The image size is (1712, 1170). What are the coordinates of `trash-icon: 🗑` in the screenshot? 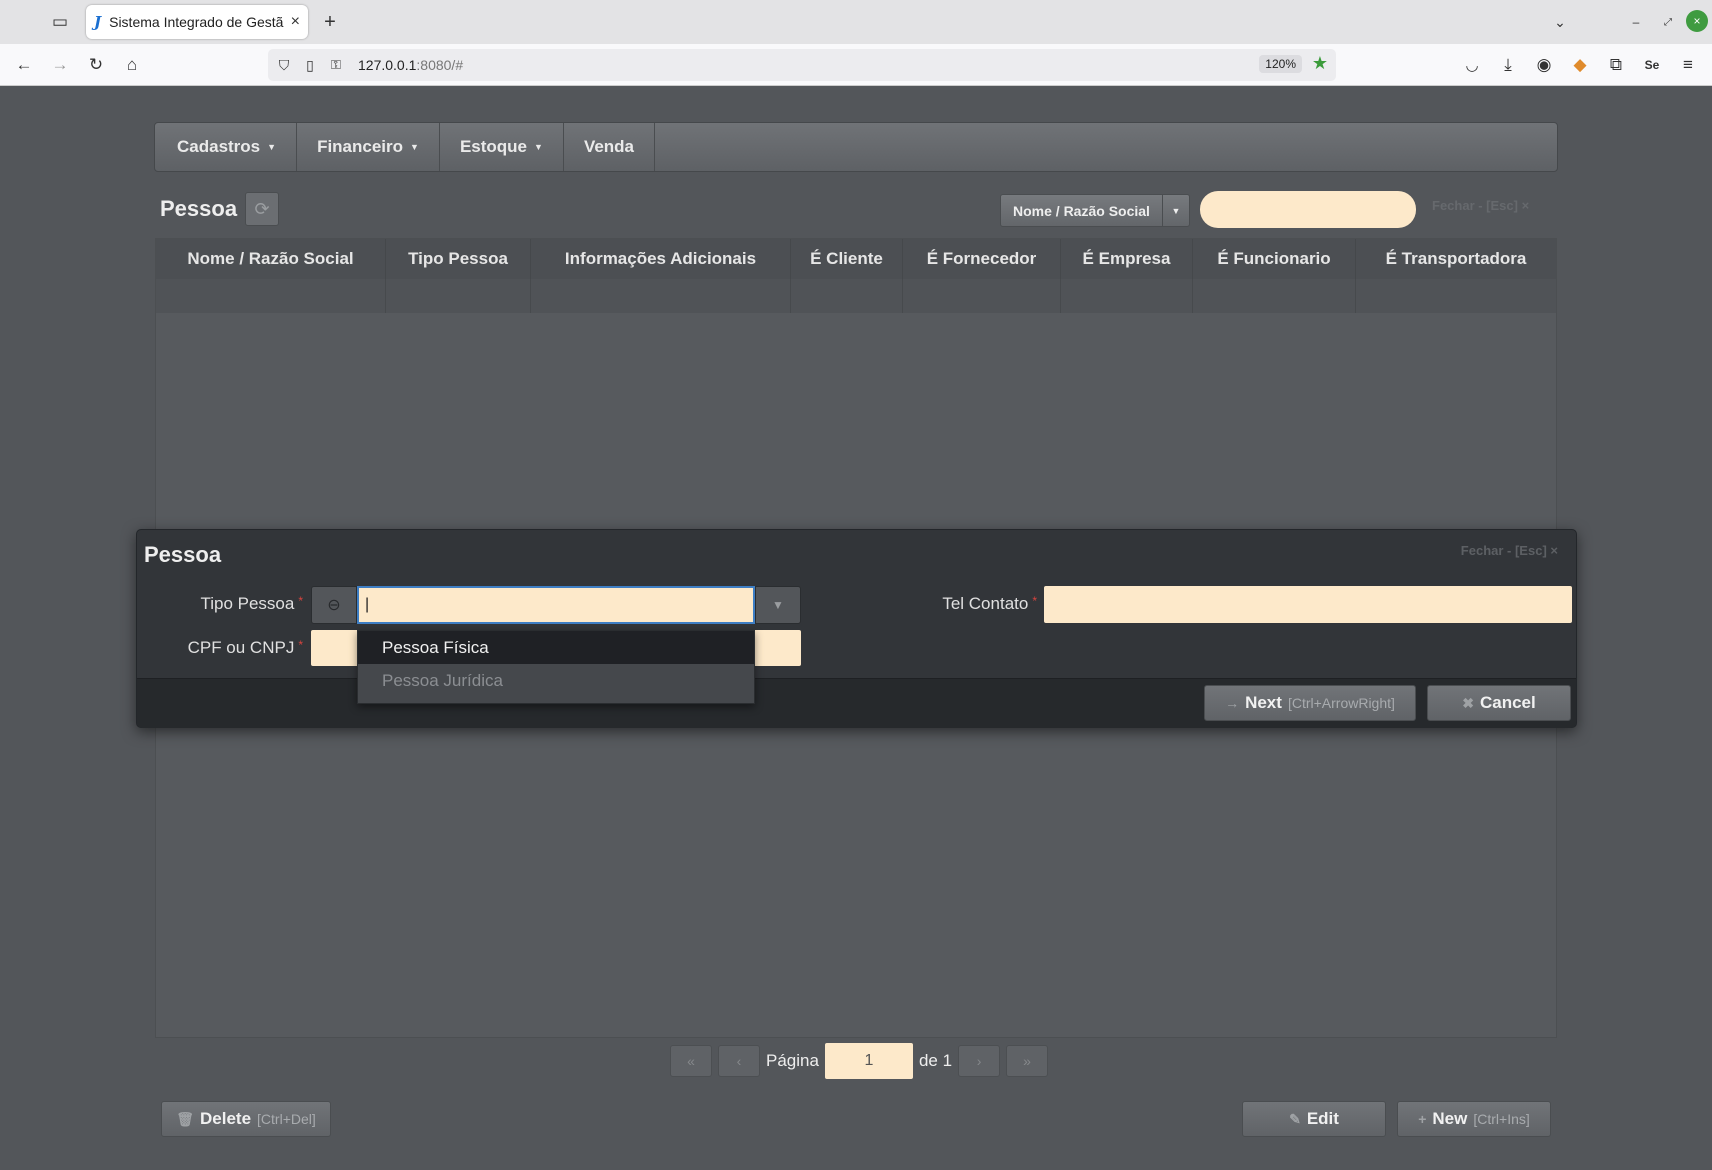 It's located at (185, 1118).